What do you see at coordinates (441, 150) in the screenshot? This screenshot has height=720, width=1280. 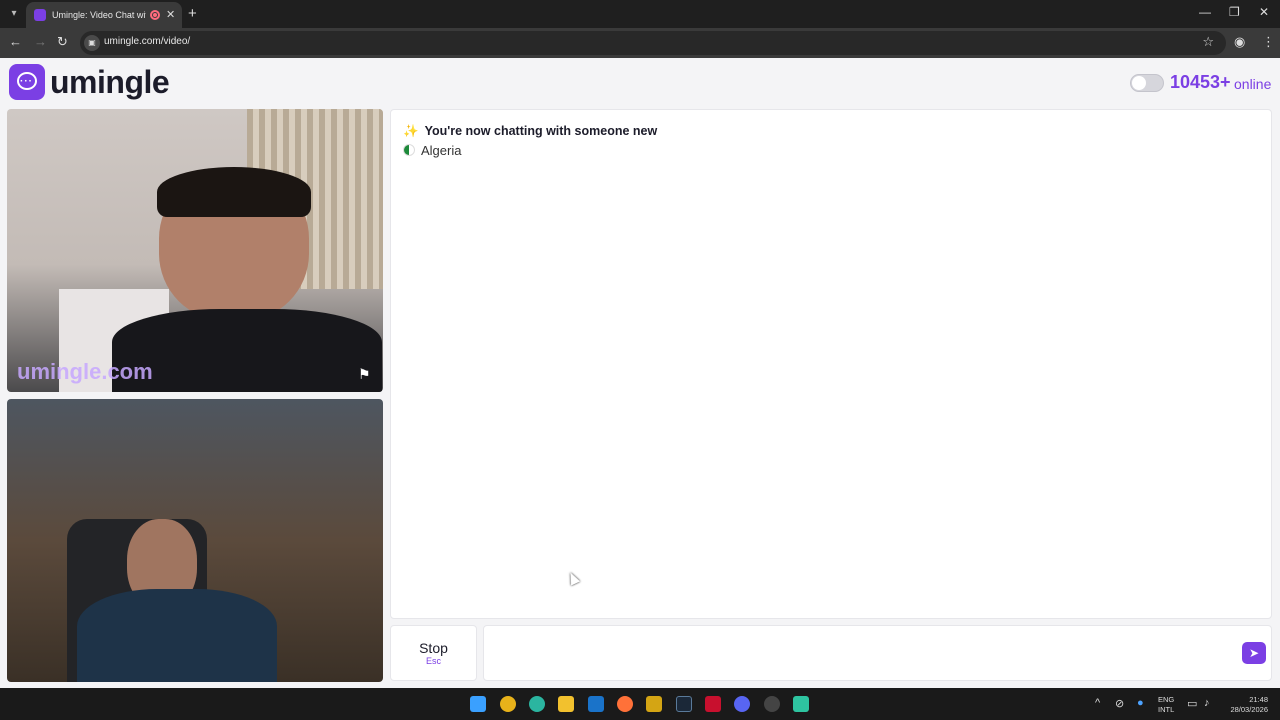 I see `country-name: Algeria` at bounding box center [441, 150].